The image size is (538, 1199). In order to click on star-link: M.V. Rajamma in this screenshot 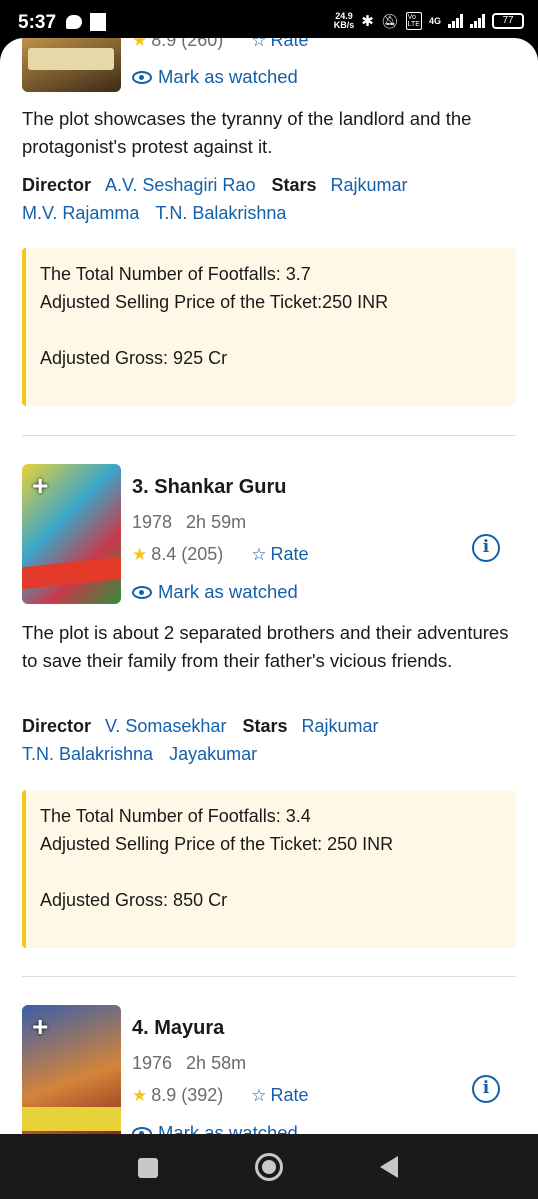, I will do `click(80, 213)`.